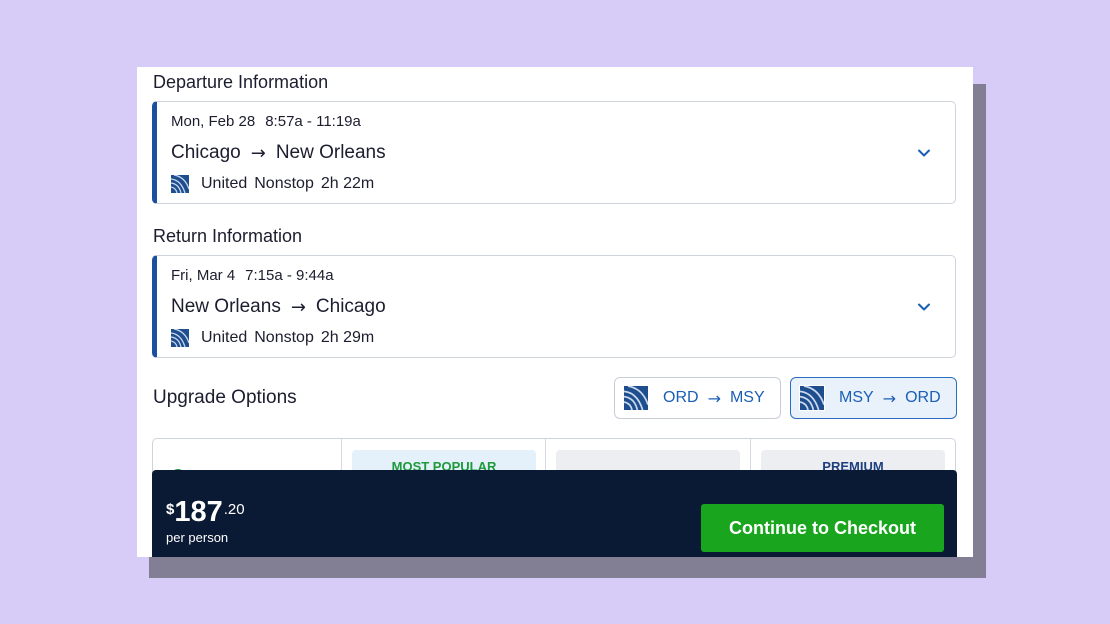  I want to click on departure-flight-meta: United Nonstop 2h 22m, so click(276, 184).